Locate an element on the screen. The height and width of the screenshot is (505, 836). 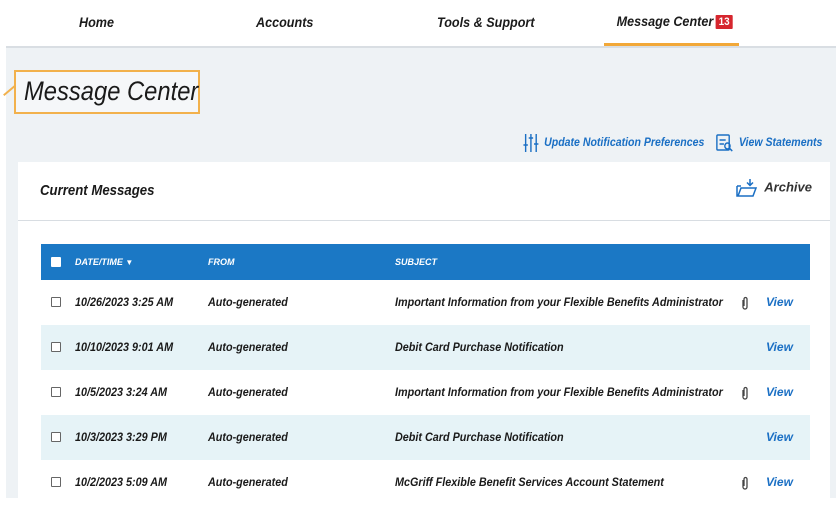
row-date: 10/26/2023 3:25 AM is located at coordinates (124, 302).